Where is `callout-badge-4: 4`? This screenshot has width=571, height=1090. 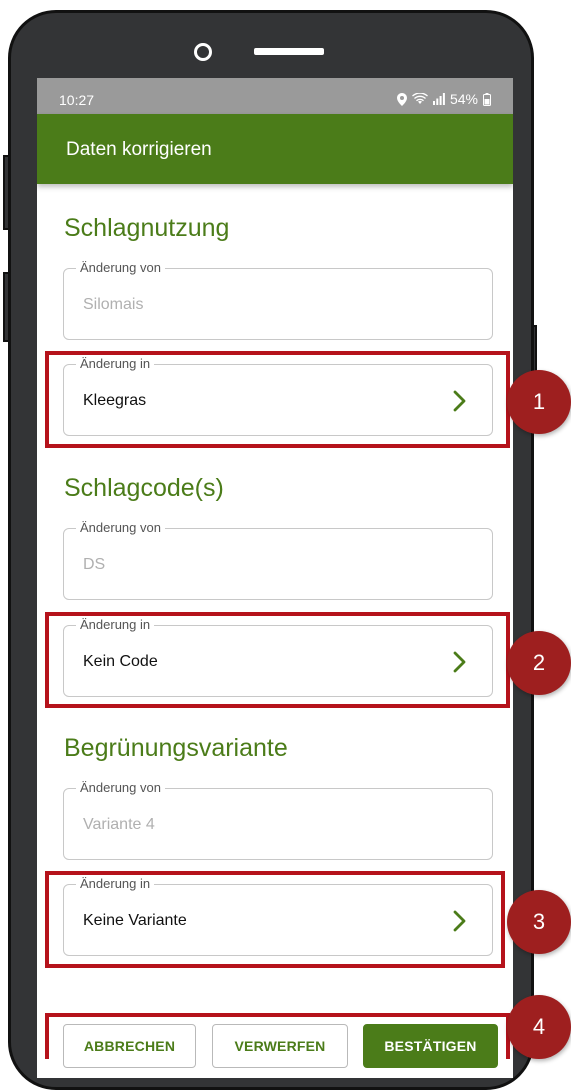
callout-badge-4: 4 is located at coordinates (539, 1027).